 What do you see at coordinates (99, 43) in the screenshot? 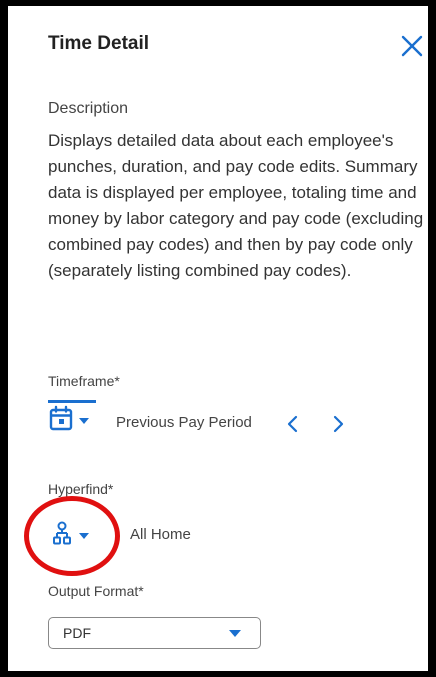
I see `panel-title: Time Detail` at bounding box center [99, 43].